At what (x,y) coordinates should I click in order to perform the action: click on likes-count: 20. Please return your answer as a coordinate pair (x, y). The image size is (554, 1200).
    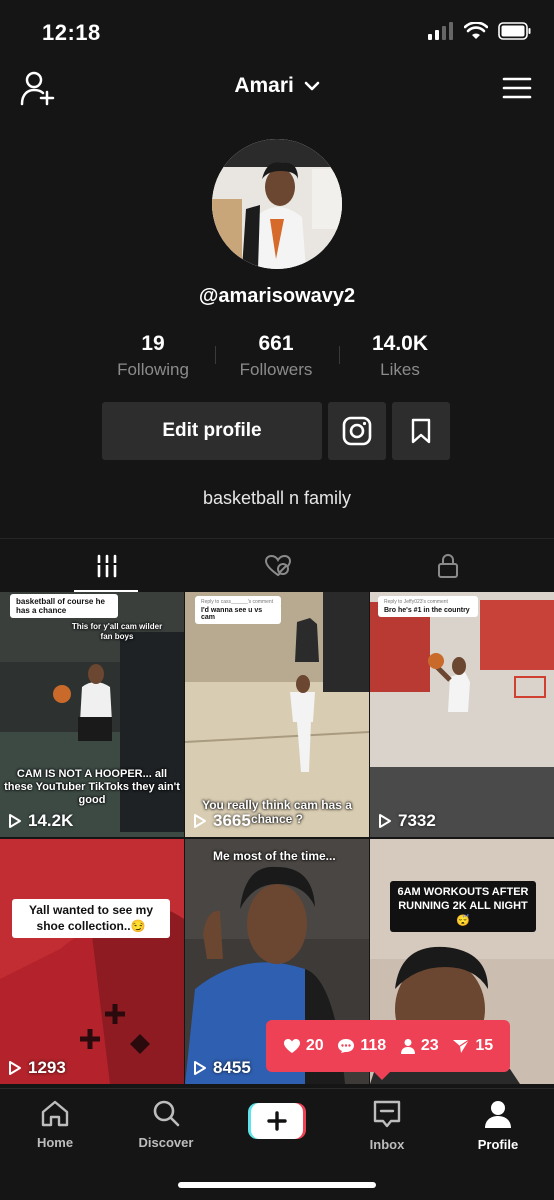
    Looking at the image, I should click on (314, 1045).